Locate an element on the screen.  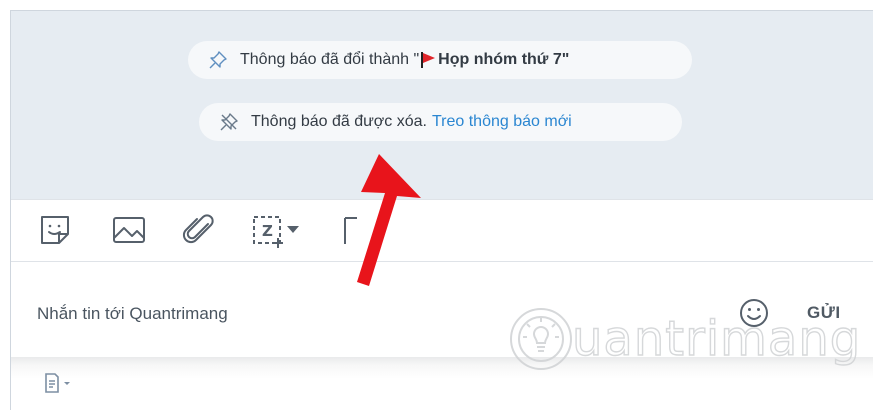
image-icon is located at coordinates (129, 230).